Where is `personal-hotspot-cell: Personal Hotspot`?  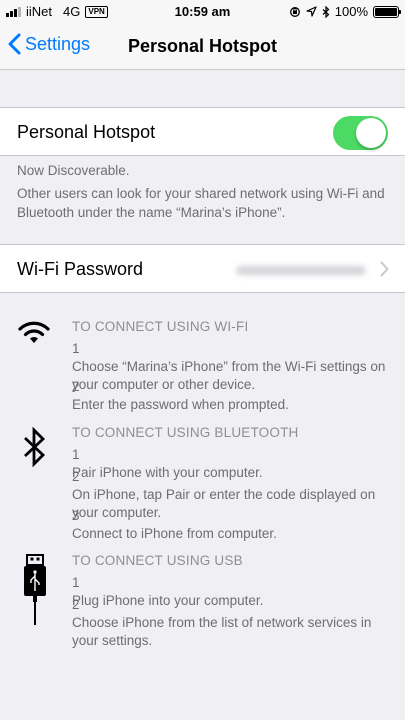 personal-hotspot-cell: Personal Hotspot is located at coordinates (202, 131).